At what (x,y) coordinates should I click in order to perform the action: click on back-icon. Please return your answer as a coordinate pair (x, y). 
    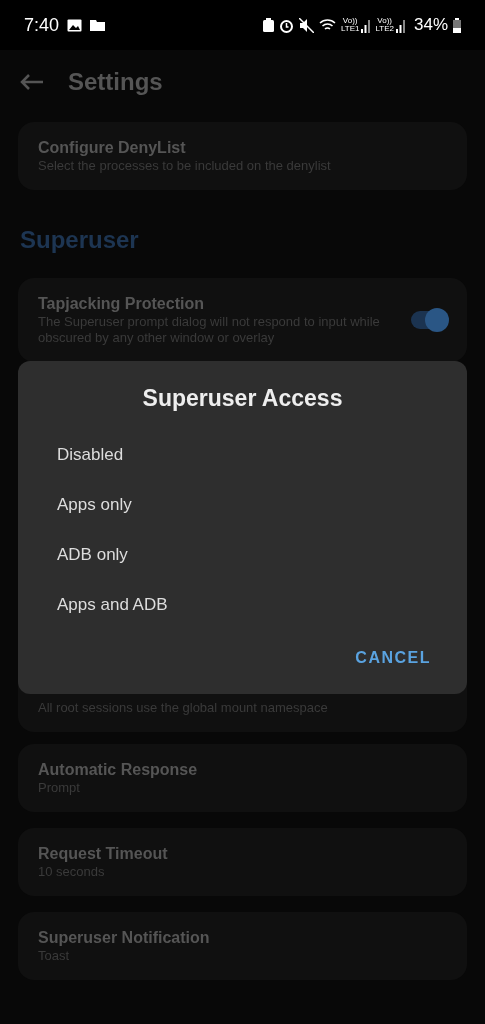
    Looking at the image, I should click on (32, 82).